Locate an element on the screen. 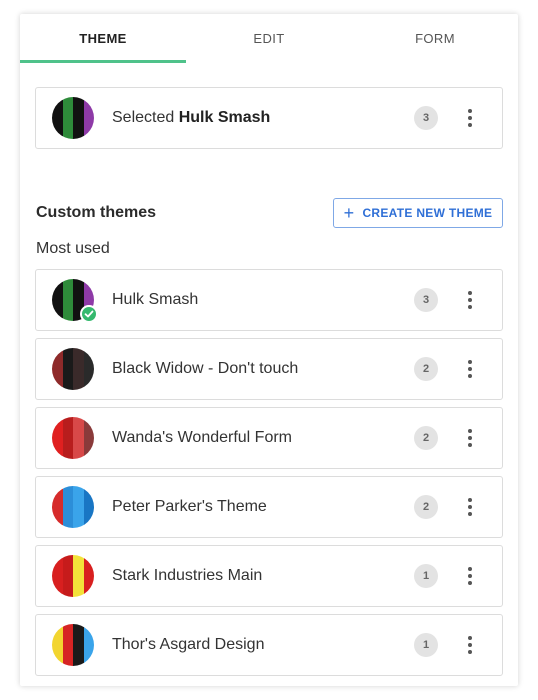  tab-form: FORM is located at coordinates (435, 38).